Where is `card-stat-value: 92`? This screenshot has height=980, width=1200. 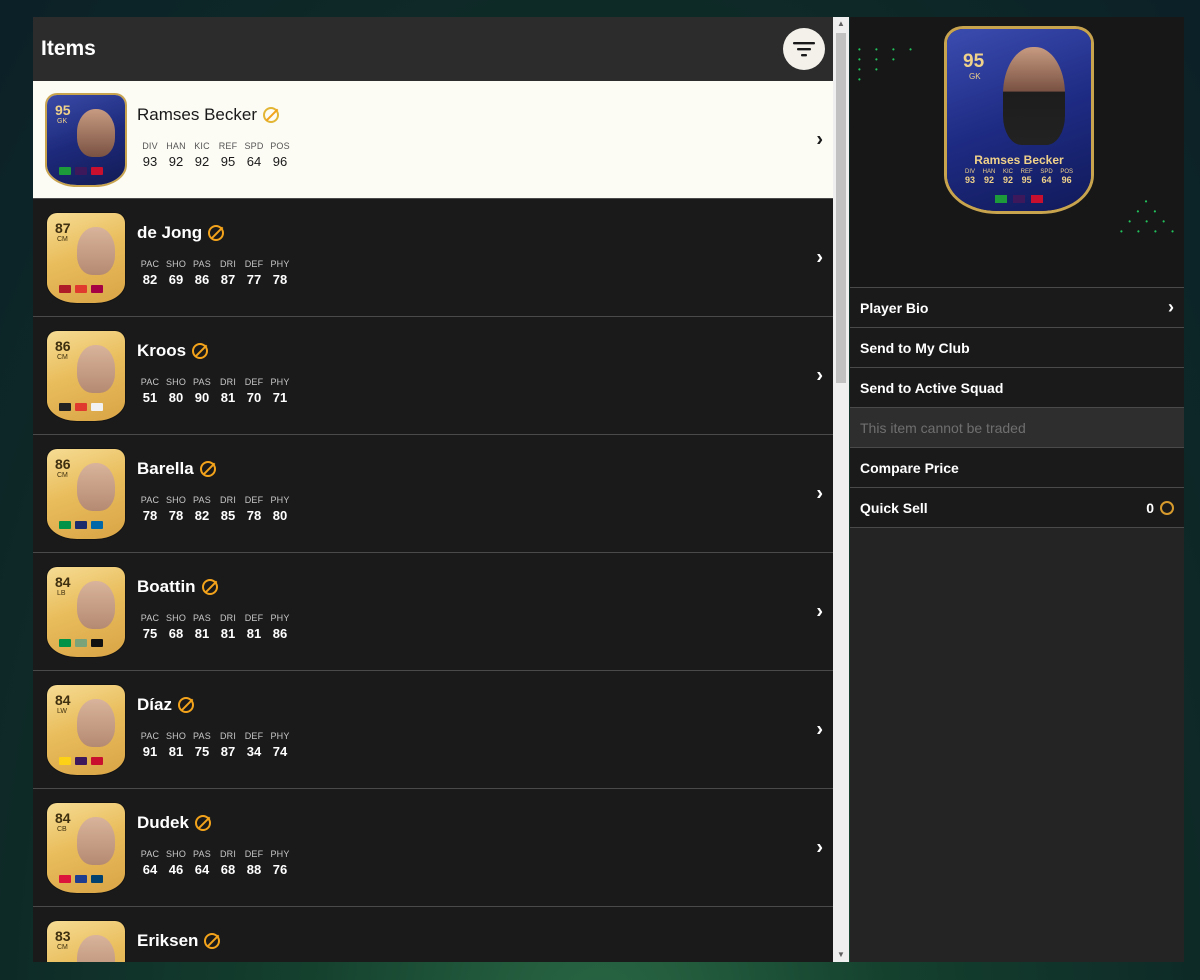 card-stat-value: 92 is located at coordinates (989, 180).